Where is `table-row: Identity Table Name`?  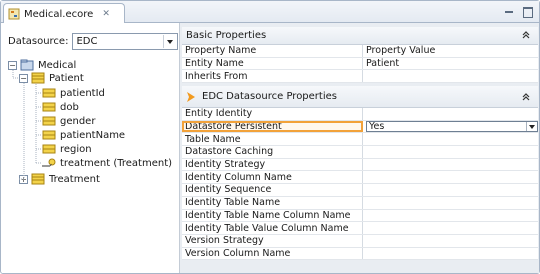 table-row: Identity Table Name is located at coordinates (360, 203).